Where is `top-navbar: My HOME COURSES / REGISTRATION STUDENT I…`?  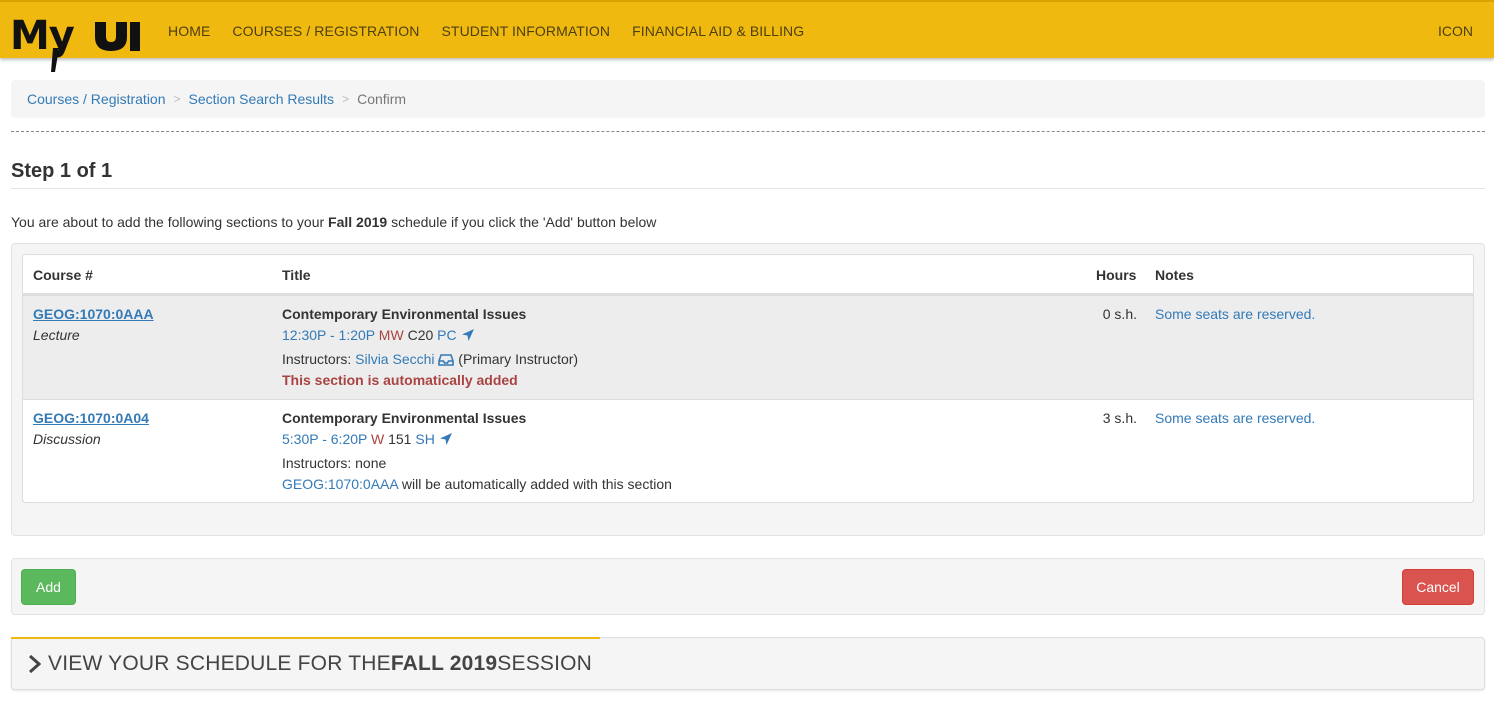
top-navbar: My HOME COURSES / REGISTRATION STUDENT I… is located at coordinates (747, 36).